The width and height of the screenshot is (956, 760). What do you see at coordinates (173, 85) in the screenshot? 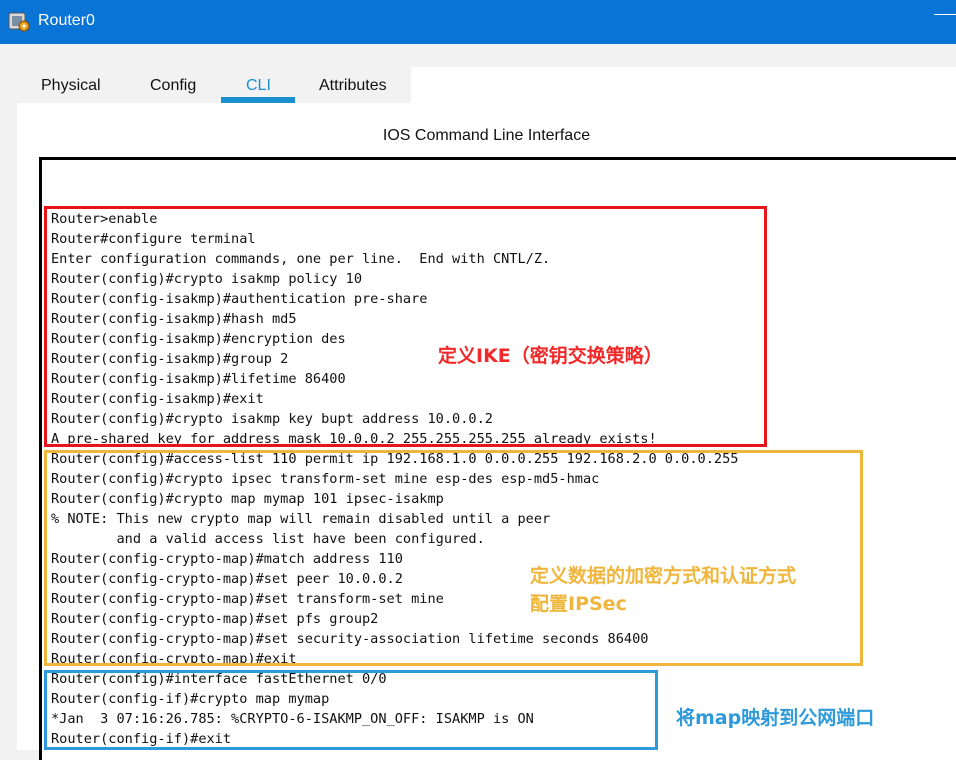
I see `tab-config: Config` at bounding box center [173, 85].